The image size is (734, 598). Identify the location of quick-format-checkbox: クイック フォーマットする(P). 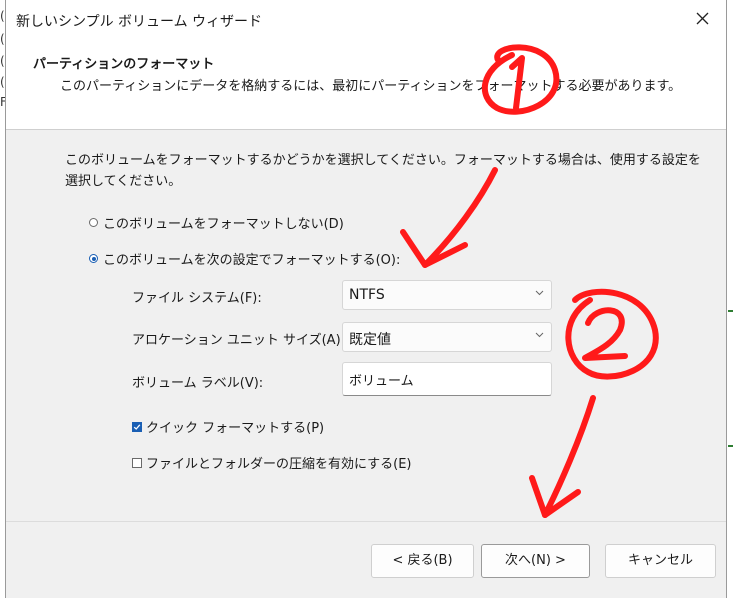
(228, 426).